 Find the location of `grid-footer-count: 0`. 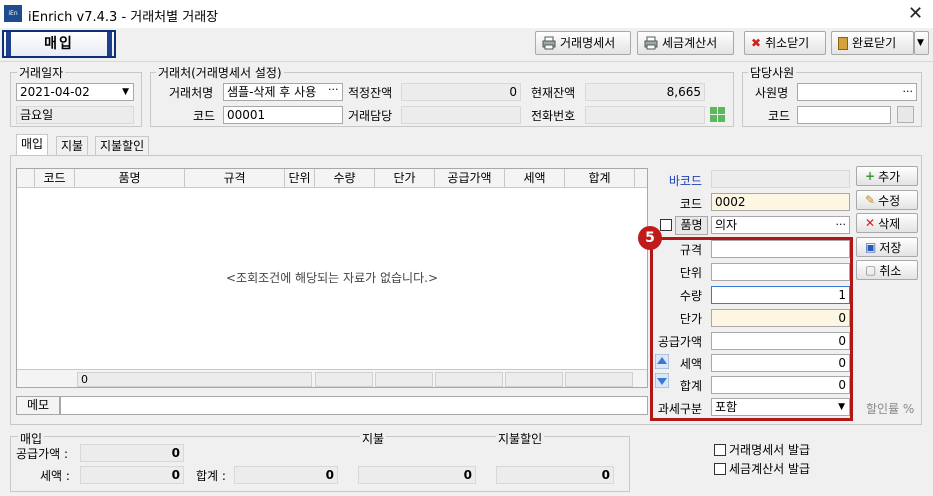

grid-footer-count: 0 is located at coordinates (194, 379).